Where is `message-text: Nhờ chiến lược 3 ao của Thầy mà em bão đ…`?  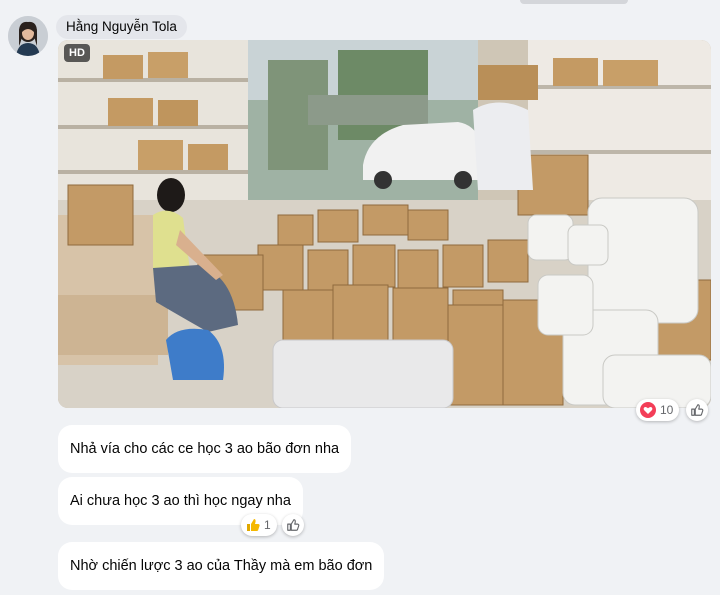 message-text: Nhờ chiến lược 3 ao của Thầy mà em bão đ… is located at coordinates (221, 566).